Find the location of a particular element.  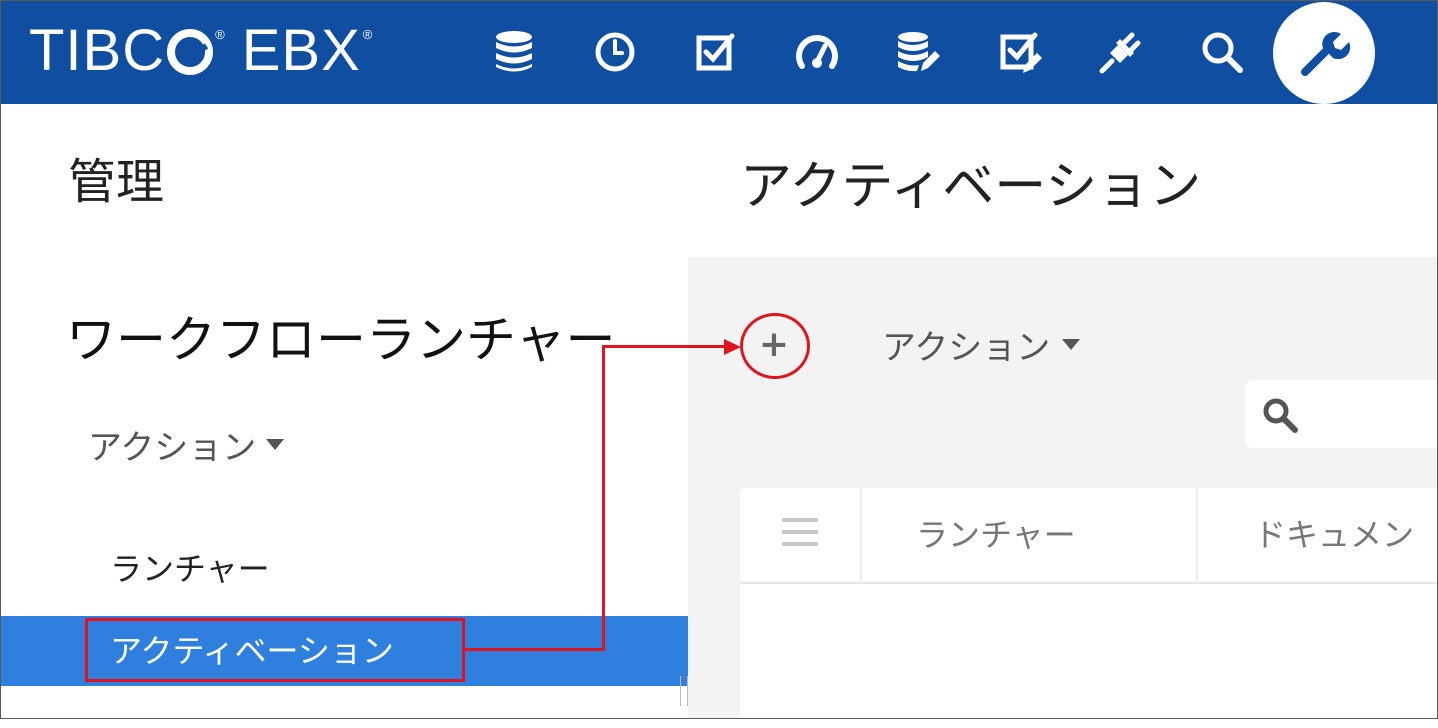

column-header-document: ドキュメン is located at coordinates (1334, 533).